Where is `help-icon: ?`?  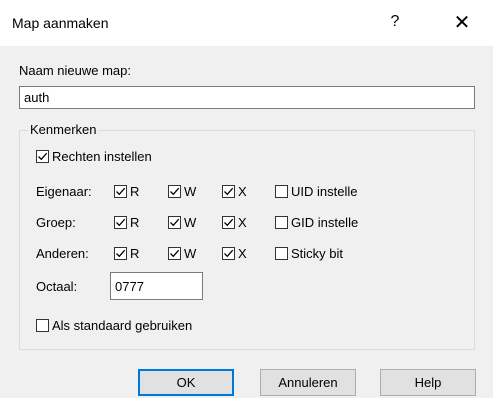
help-icon: ? is located at coordinates (395, 22).